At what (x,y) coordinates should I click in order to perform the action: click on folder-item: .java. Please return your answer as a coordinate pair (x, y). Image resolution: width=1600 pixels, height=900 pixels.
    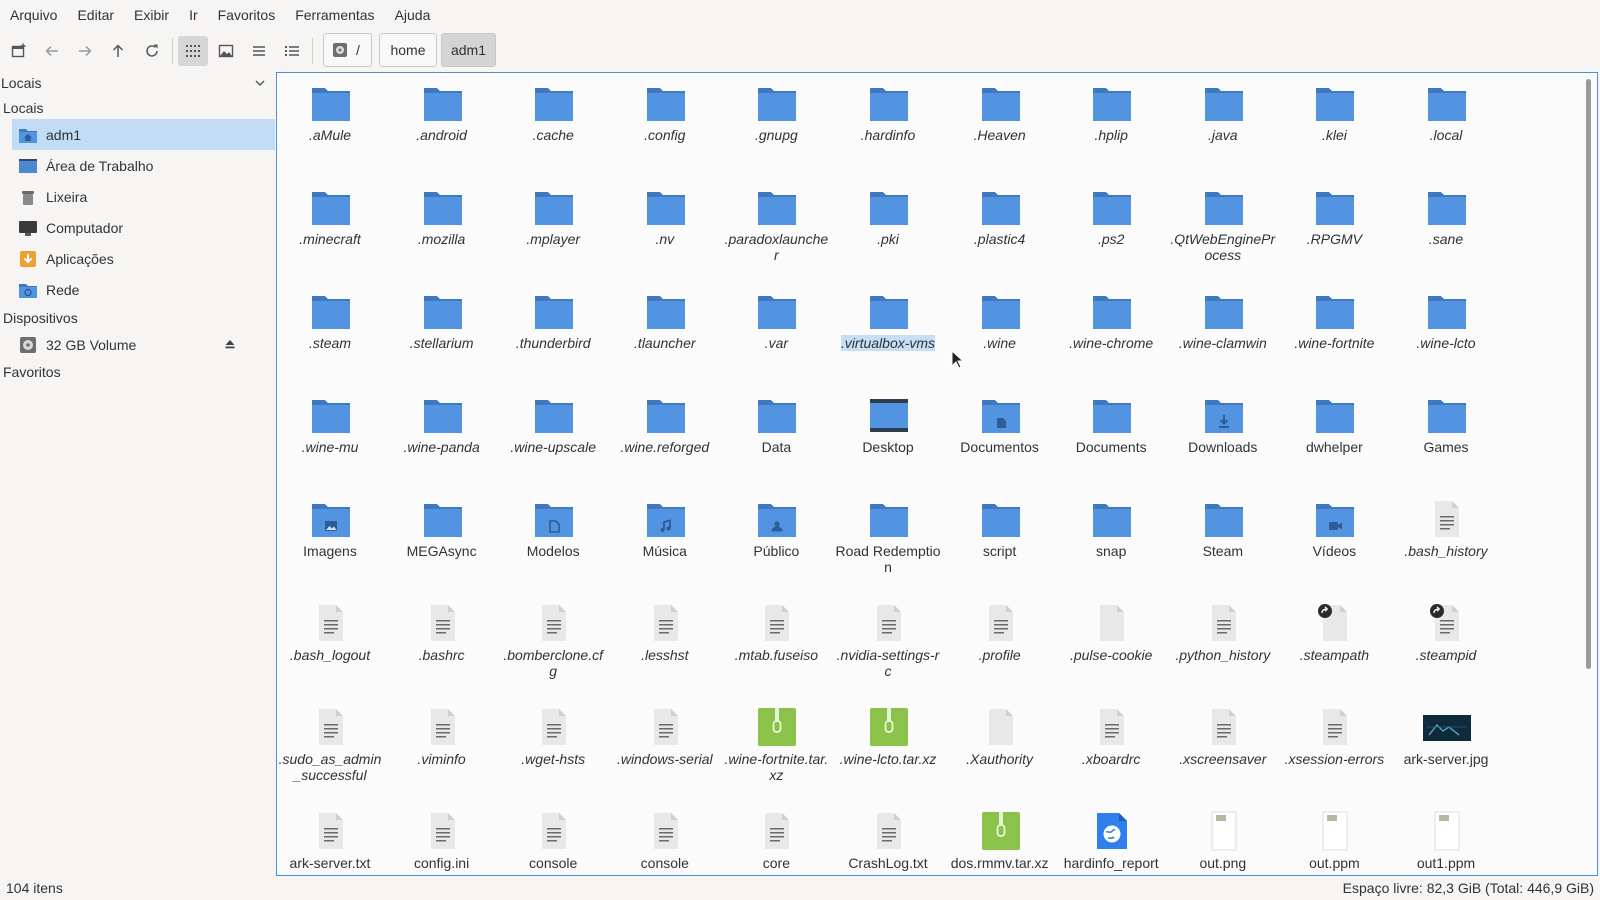
    Looking at the image, I should click on (1223, 127).